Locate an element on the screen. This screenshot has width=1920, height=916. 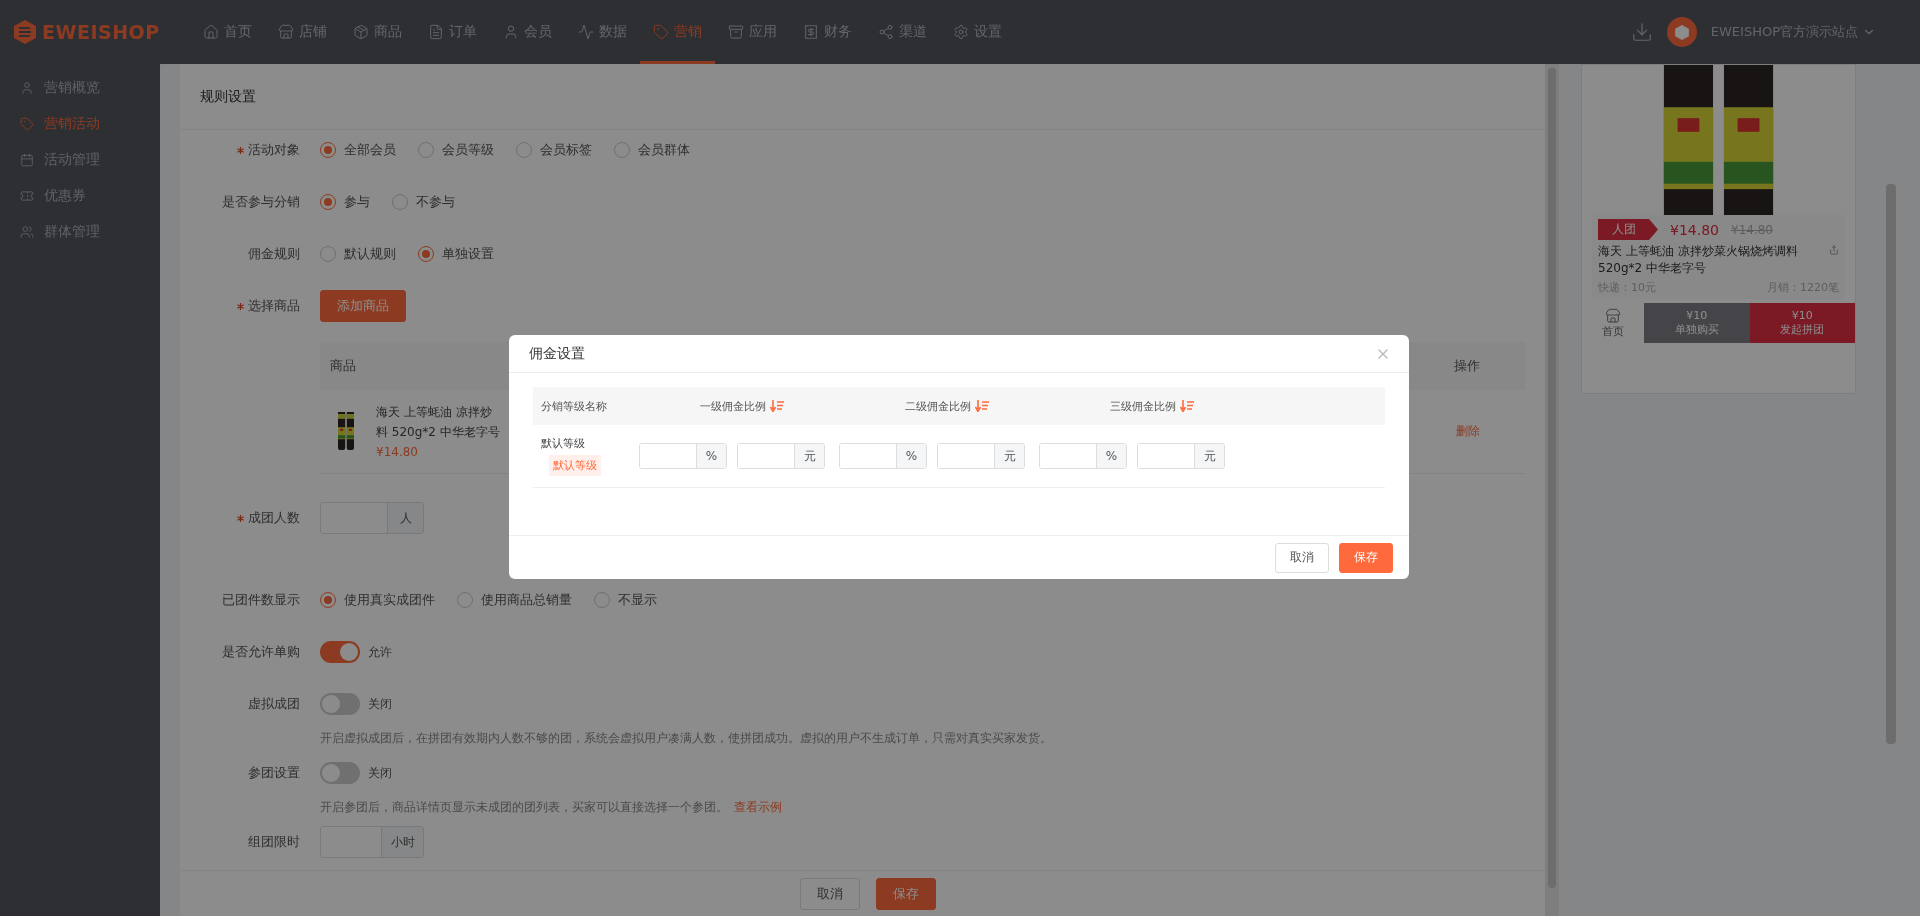
column-header: 商品 is located at coordinates (343, 366).